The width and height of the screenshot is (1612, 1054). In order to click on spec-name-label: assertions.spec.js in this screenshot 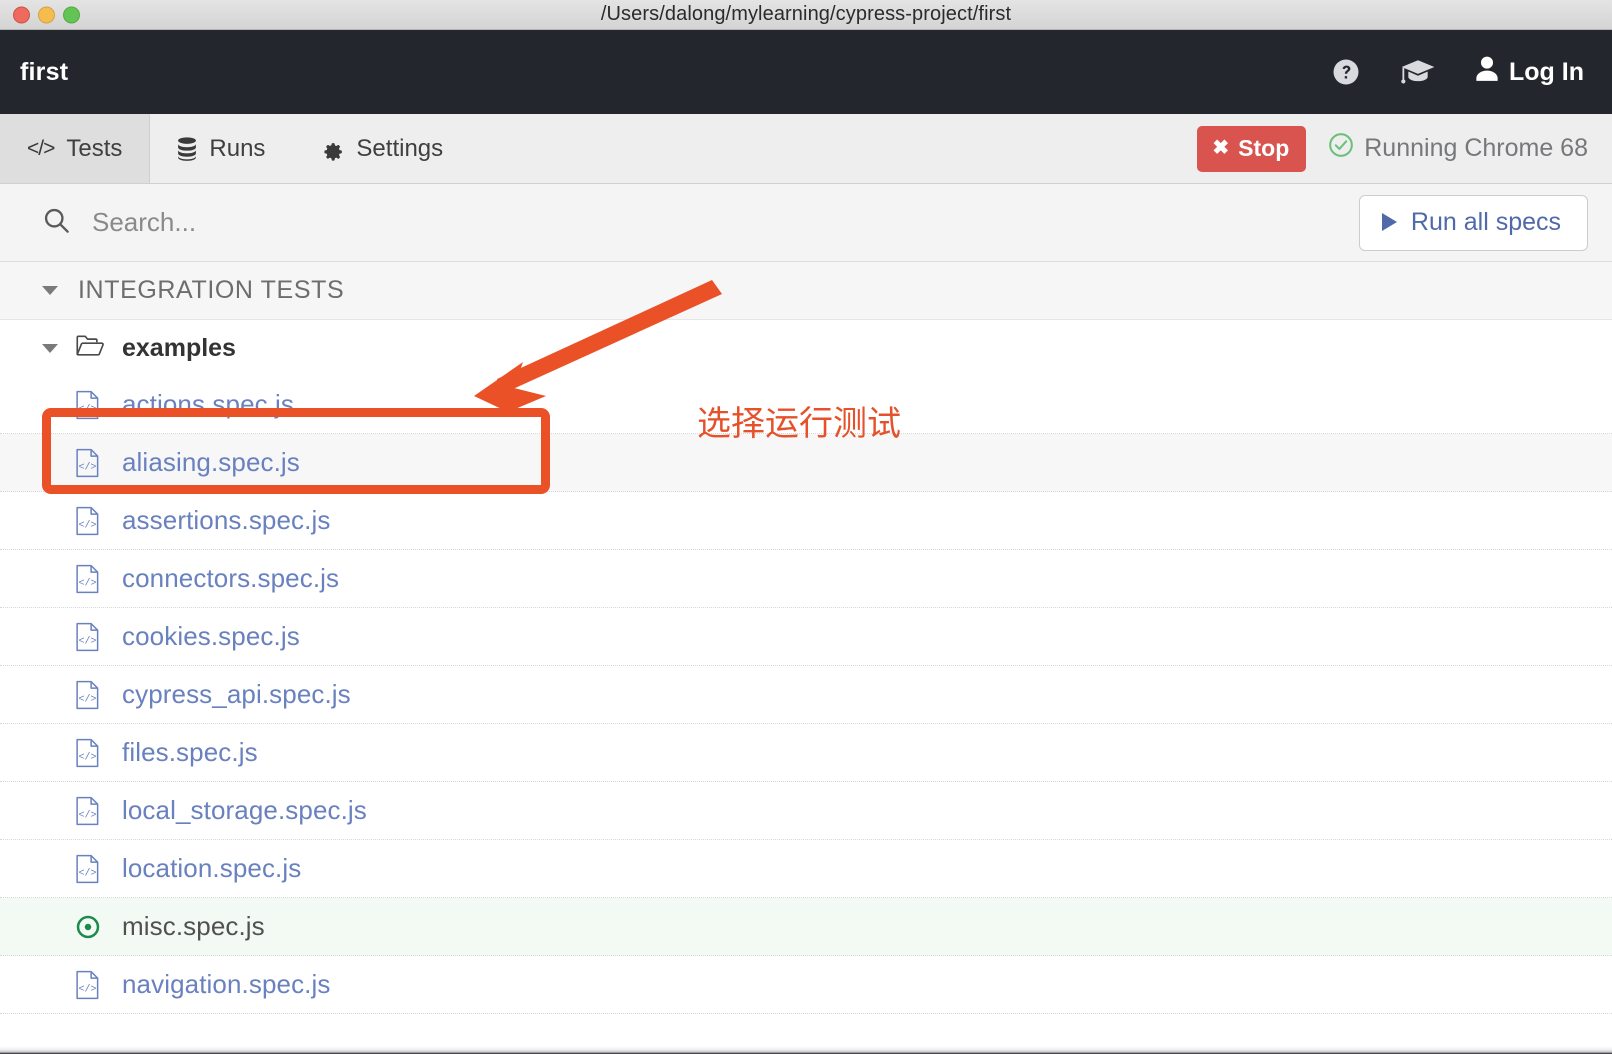, I will do `click(226, 520)`.